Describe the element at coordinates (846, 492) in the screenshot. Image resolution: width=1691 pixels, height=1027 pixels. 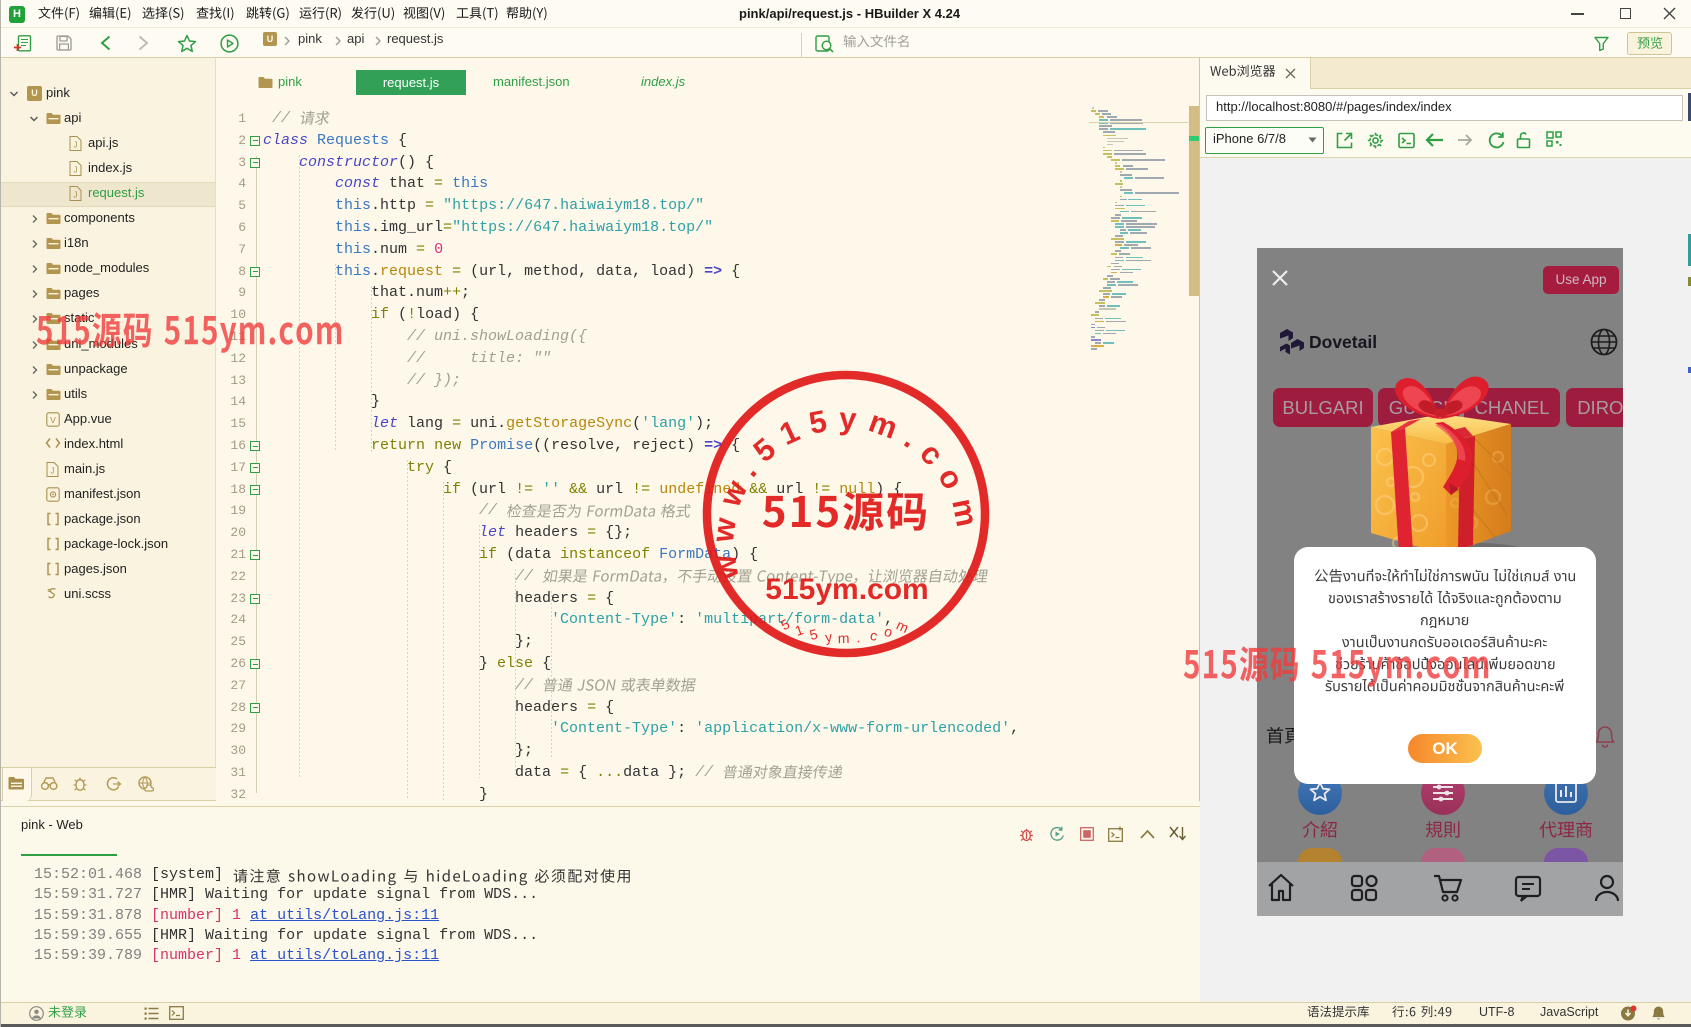
I see `svg-text: www.515ym.com` at that location.